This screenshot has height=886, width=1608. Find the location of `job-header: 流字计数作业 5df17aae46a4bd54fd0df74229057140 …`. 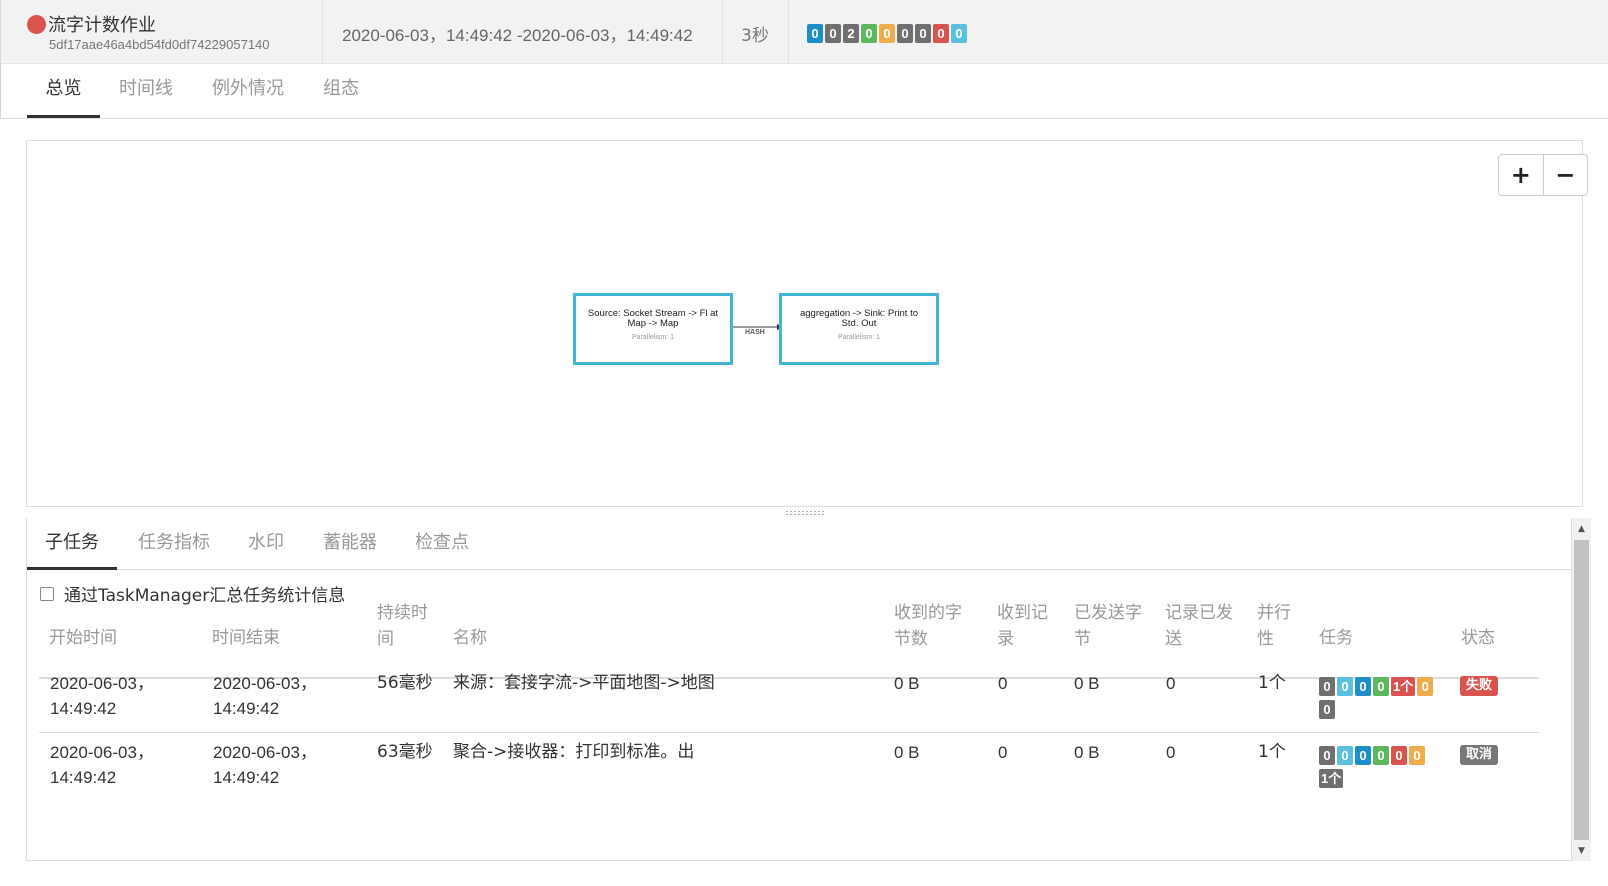

job-header: 流字计数作业 5df17aae46a4bd54fd0df74229057140 … is located at coordinates (804, 32).